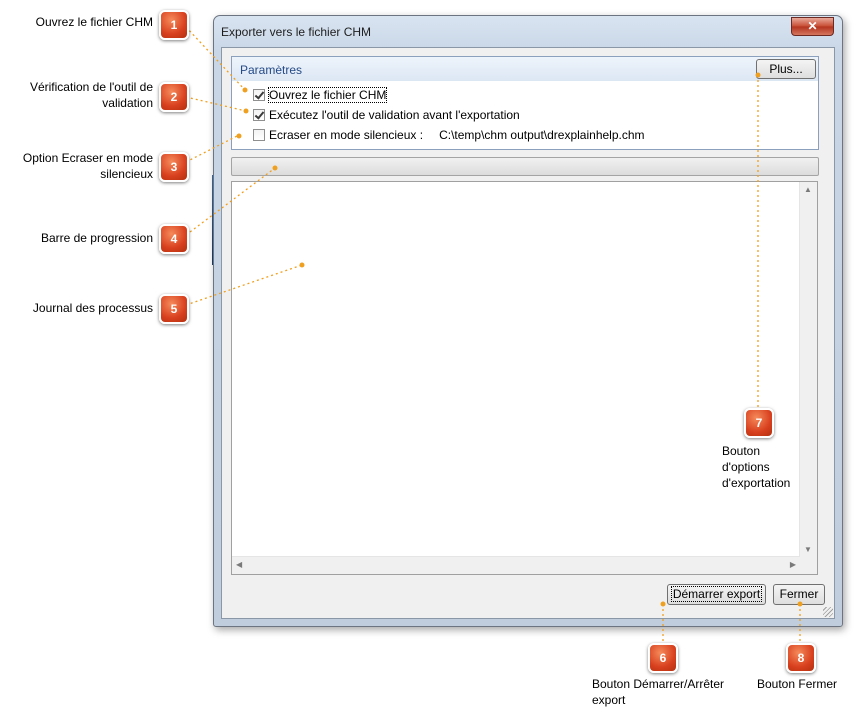 Image resolution: width=859 pixels, height=722 pixels. What do you see at coordinates (756, 467) in the screenshot?
I see `callout-7-text: Bouton d'options d'exportation` at bounding box center [756, 467].